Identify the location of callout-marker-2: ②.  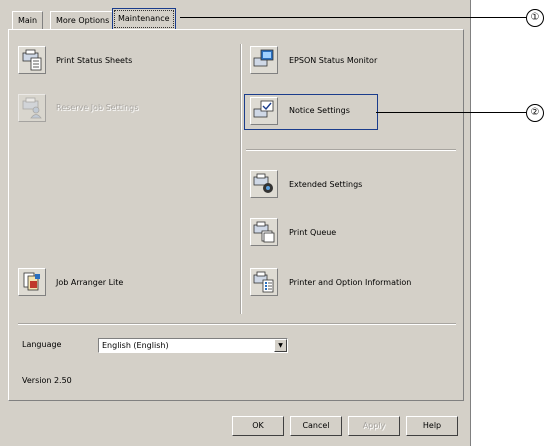
(535, 113).